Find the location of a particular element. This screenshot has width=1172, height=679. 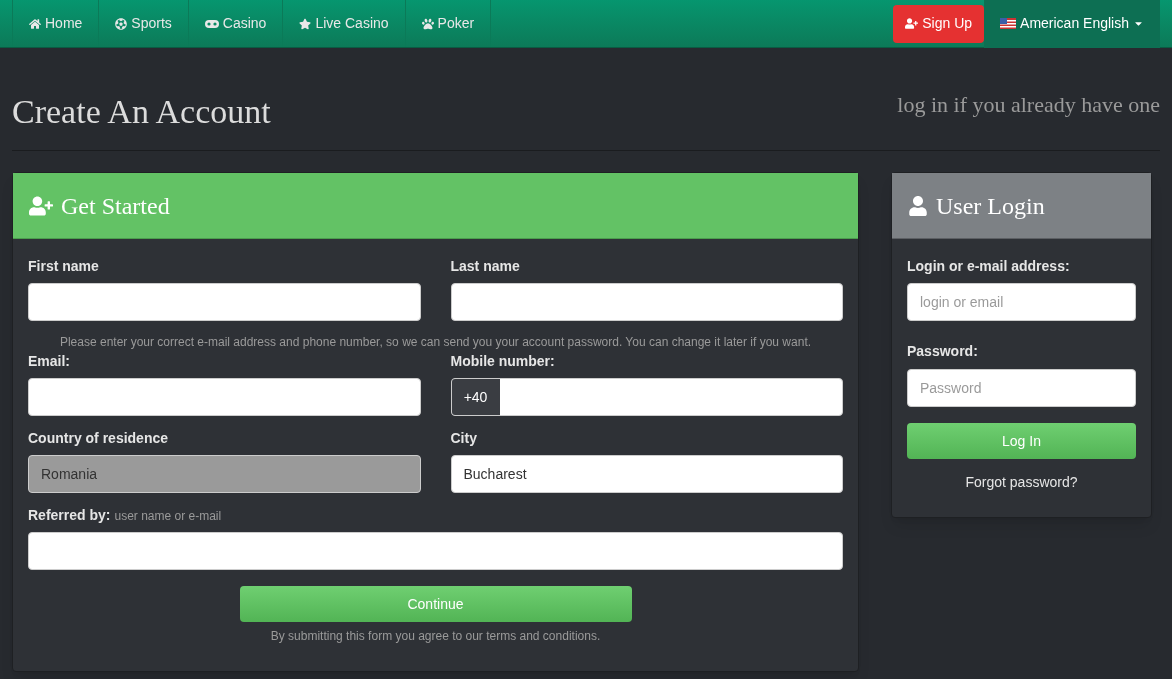

nav-link: Home is located at coordinates (55, 23).